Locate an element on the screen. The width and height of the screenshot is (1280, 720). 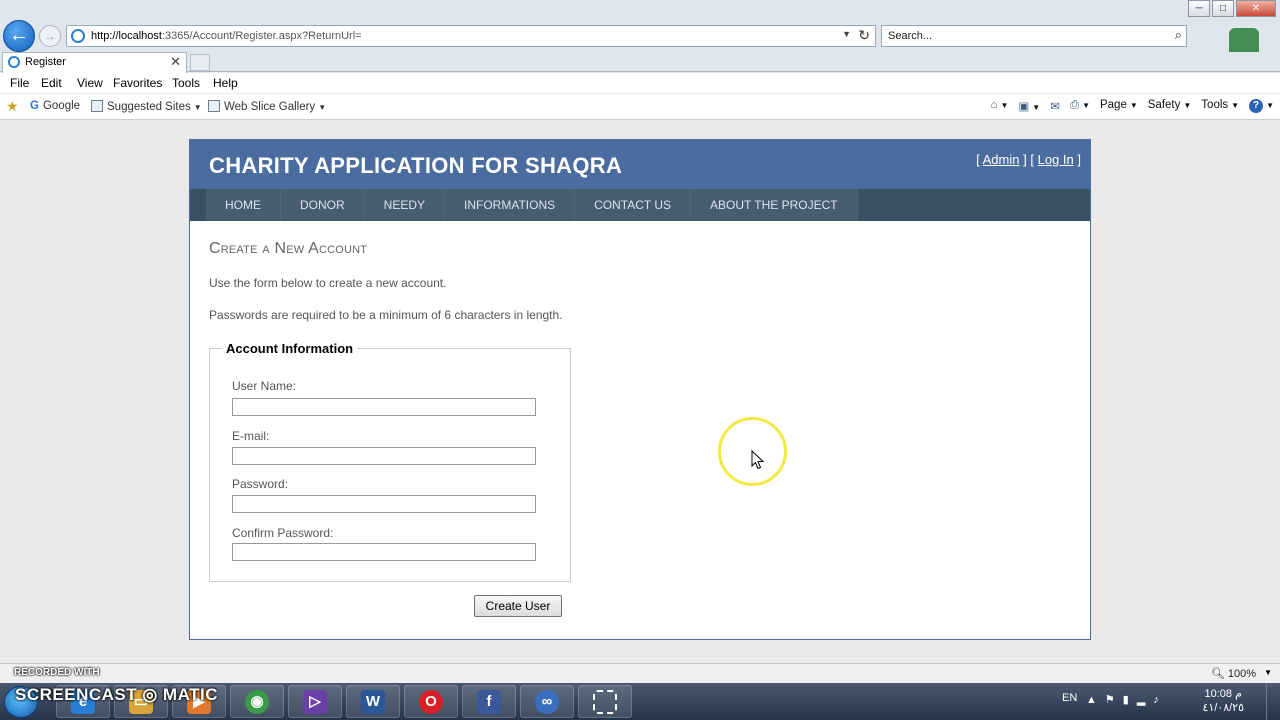
password-input is located at coordinates (384, 504).